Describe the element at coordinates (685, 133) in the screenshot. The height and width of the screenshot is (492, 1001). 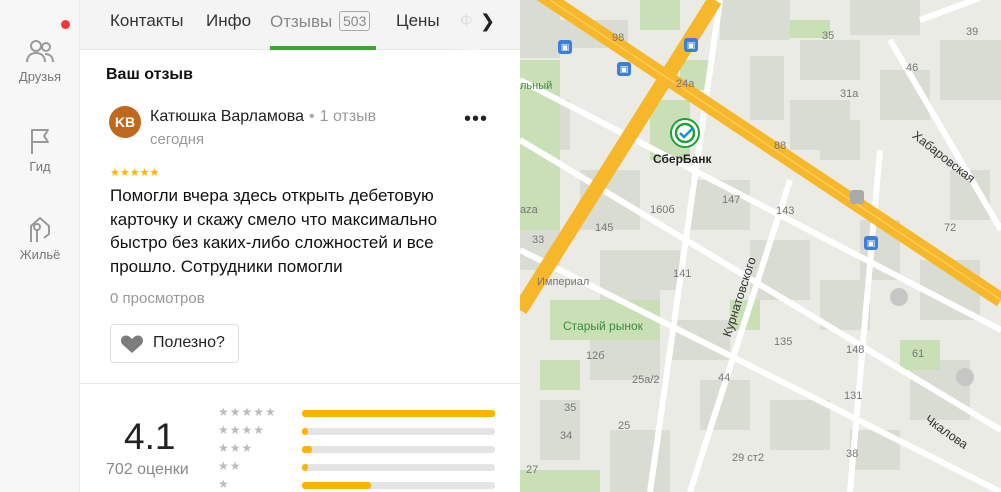
I see `sberbank-logo-icon` at that location.